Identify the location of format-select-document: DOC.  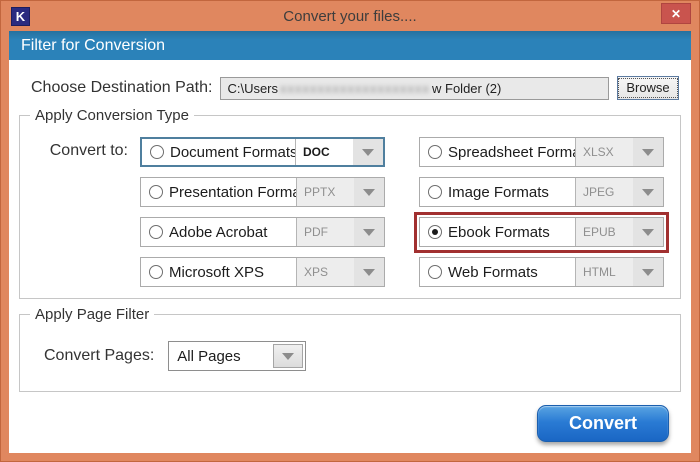
(339, 152).